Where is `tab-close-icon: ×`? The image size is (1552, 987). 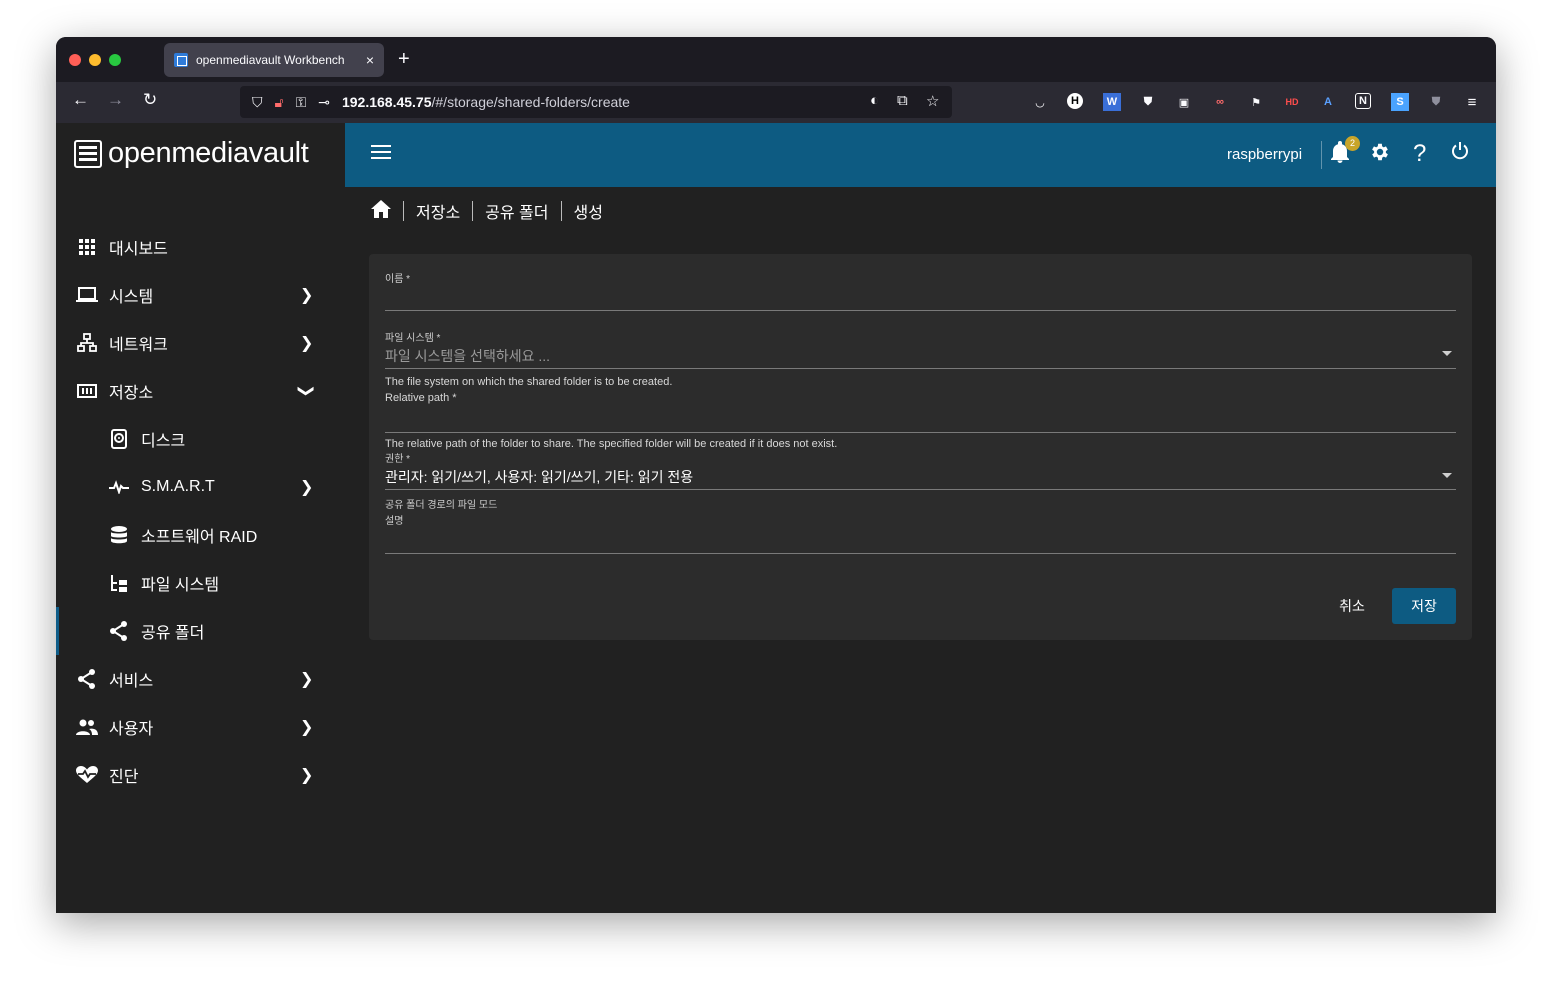 tab-close-icon: × is located at coordinates (370, 60).